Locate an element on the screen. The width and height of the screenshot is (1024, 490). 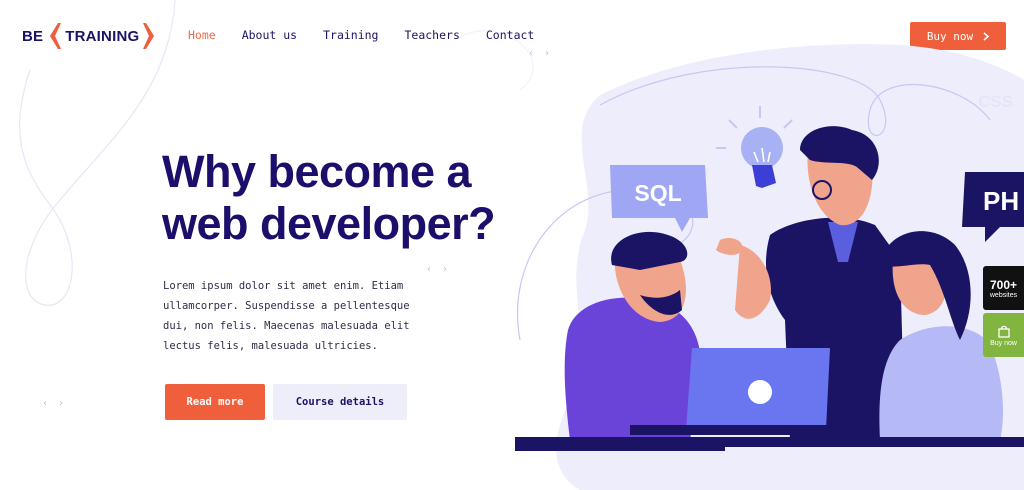
side-buy-now-widget: Buy now is located at coordinates (1003, 335).